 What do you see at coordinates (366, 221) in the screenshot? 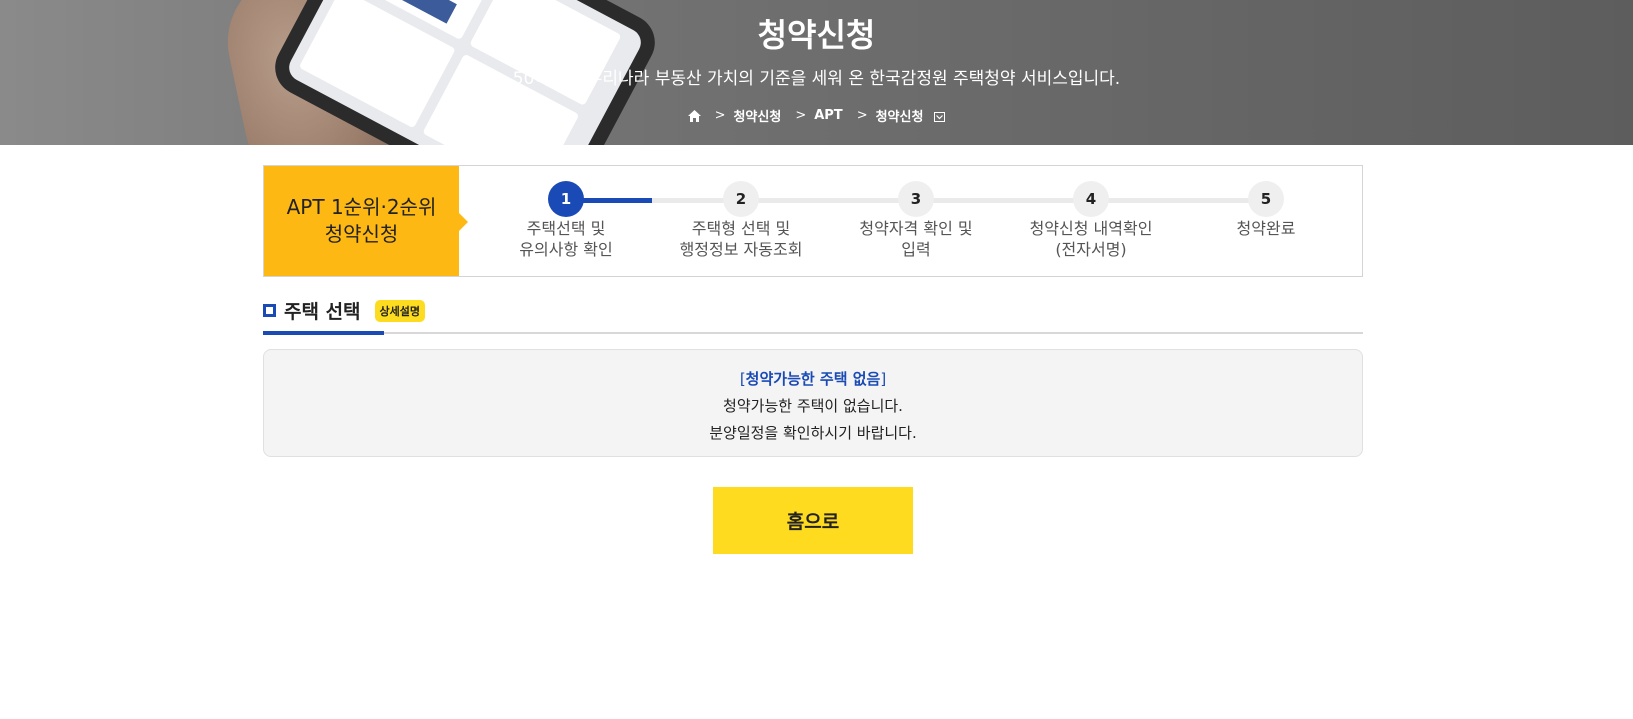
I see `apply-type-label: APT 1순위·2순위 청약신청` at bounding box center [366, 221].